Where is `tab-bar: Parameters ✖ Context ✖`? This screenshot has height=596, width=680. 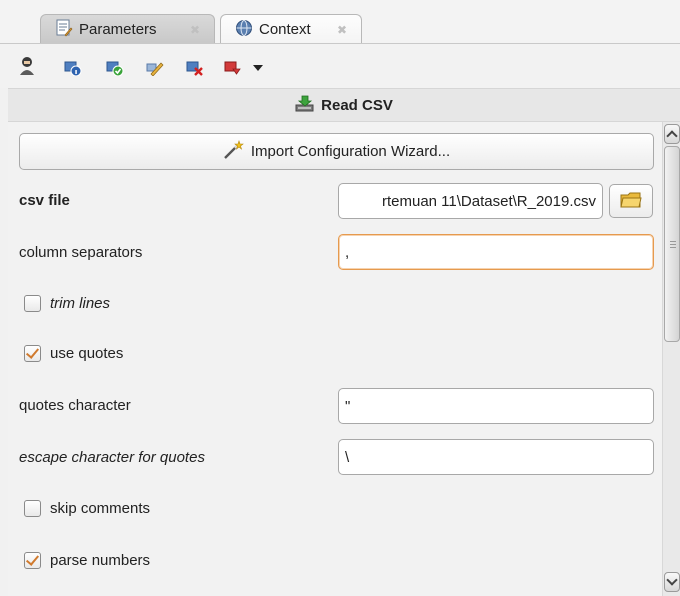
tab-bar: Parameters ✖ Context ✖ is located at coordinates (340, 22).